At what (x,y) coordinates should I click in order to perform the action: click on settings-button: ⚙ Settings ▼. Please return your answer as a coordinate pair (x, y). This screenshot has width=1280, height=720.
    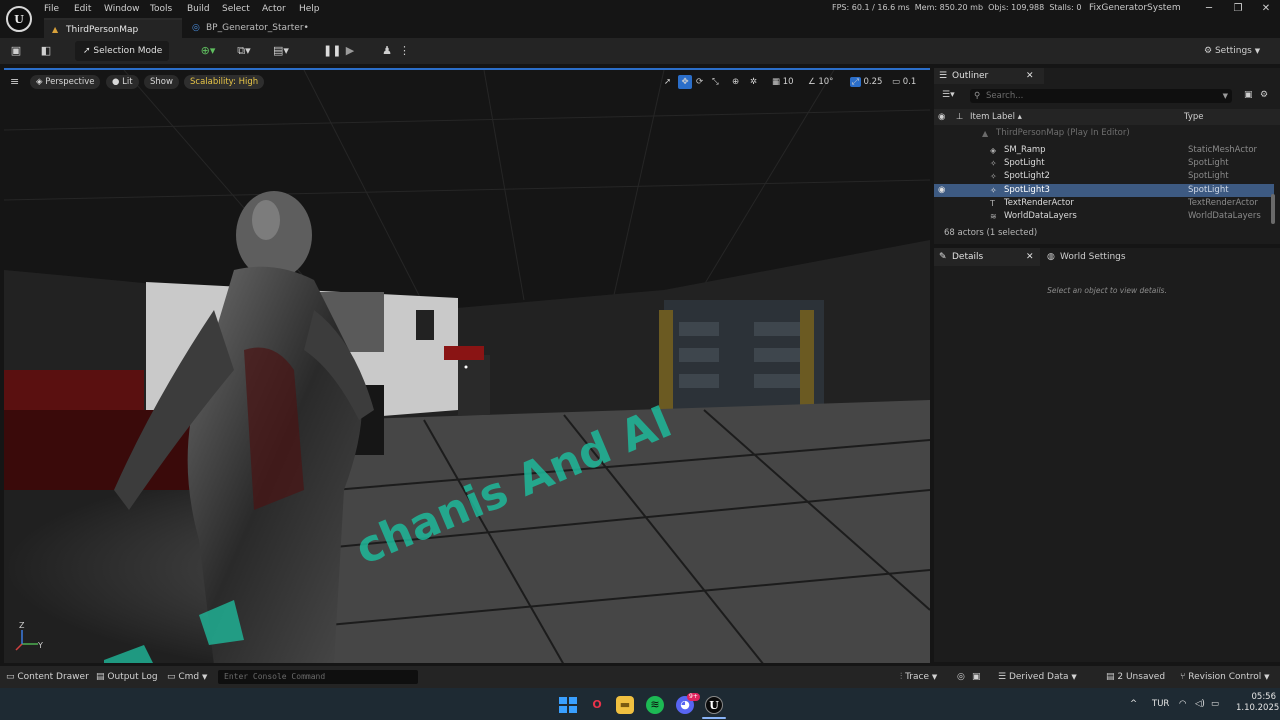
    Looking at the image, I should click on (1232, 51).